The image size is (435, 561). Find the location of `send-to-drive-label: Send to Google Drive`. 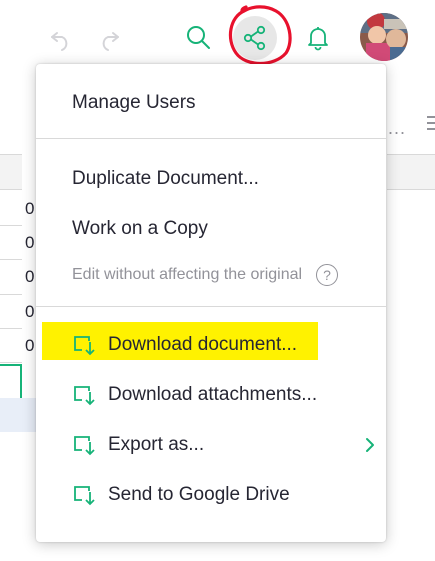

send-to-drive-label: Send to Google Drive is located at coordinates (199, 494).